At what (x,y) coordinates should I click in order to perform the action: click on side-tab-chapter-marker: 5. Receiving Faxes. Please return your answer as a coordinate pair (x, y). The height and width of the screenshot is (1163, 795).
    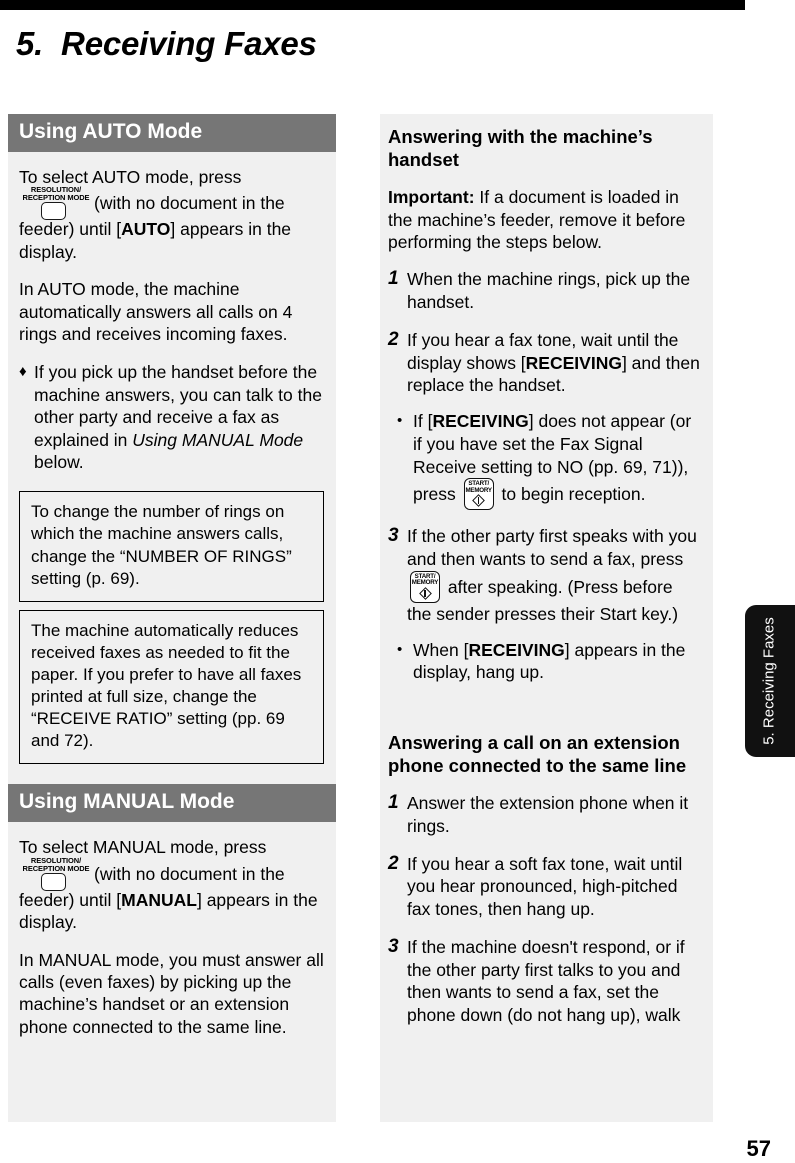
    Looking at the image, I should click on (770, 681).